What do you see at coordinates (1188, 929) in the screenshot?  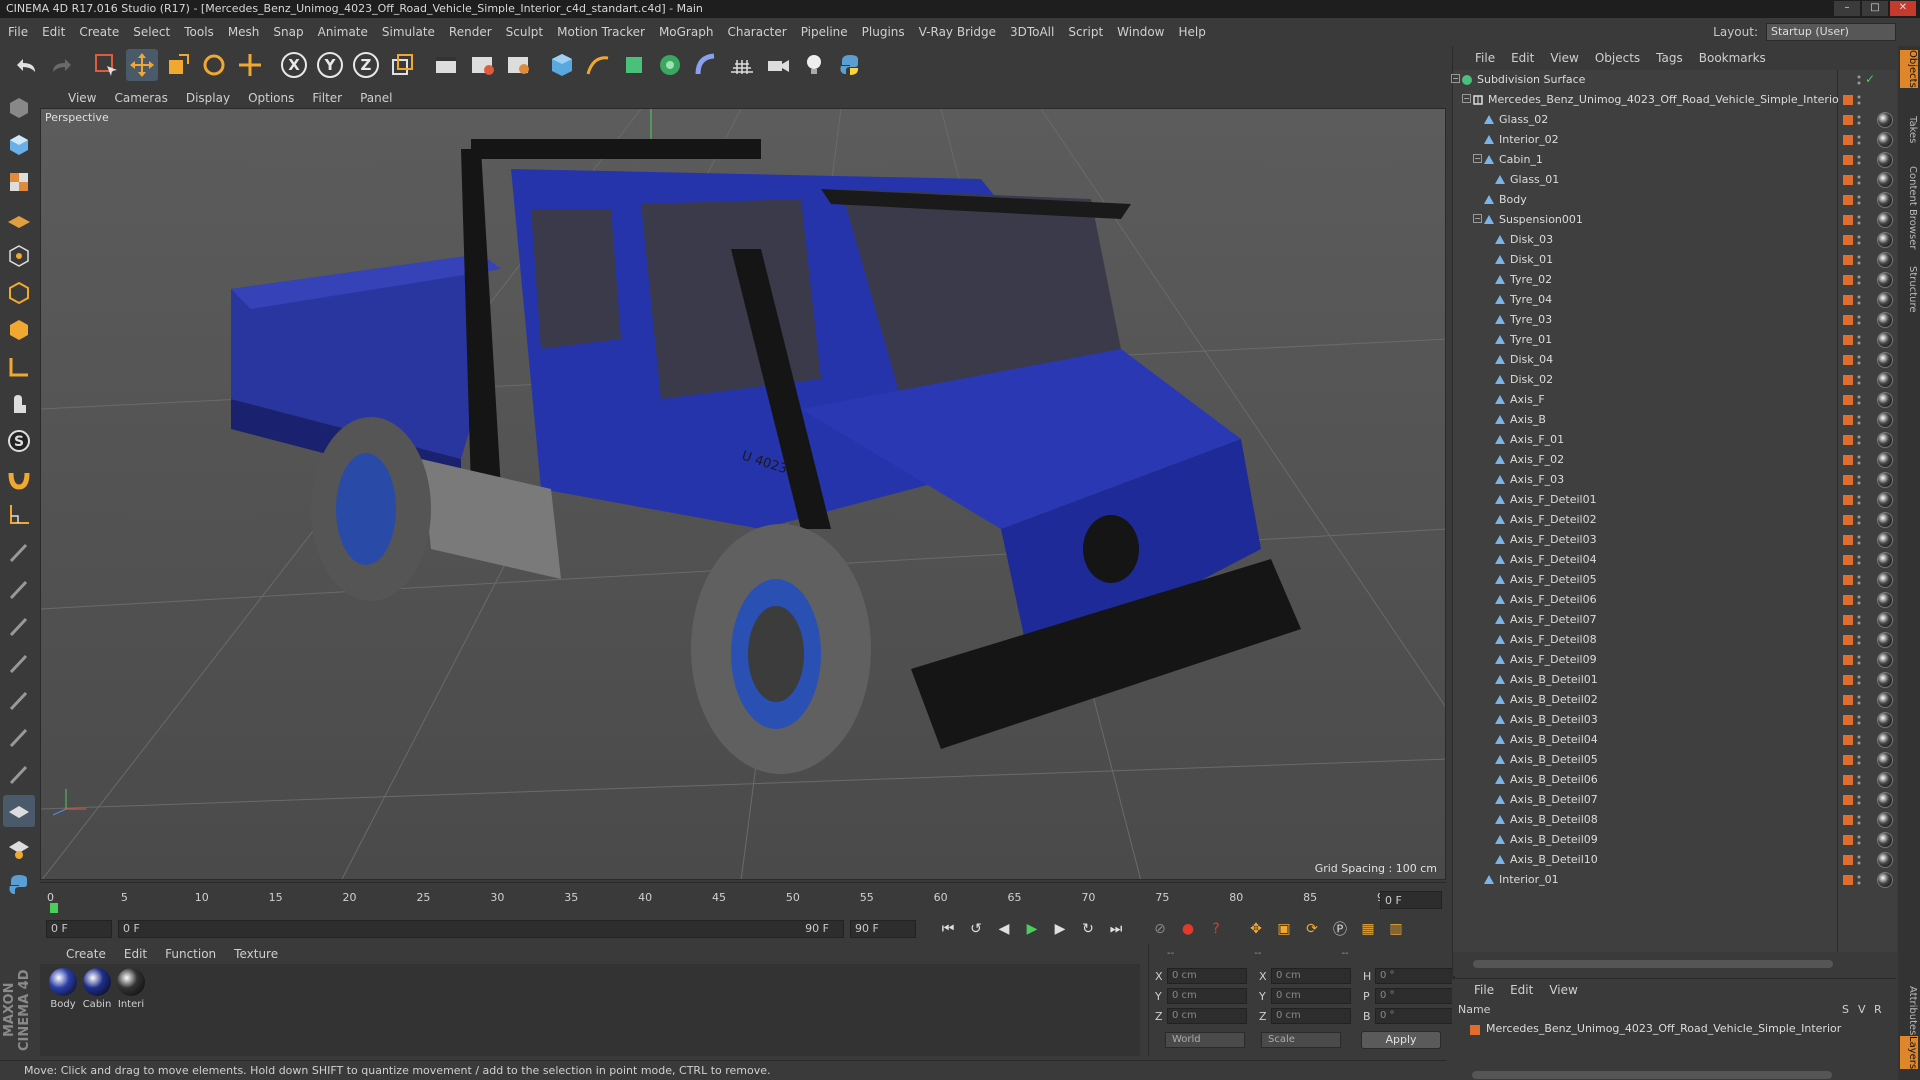 I see `record-active-icon: ●` at bounding box center [1188, 929].